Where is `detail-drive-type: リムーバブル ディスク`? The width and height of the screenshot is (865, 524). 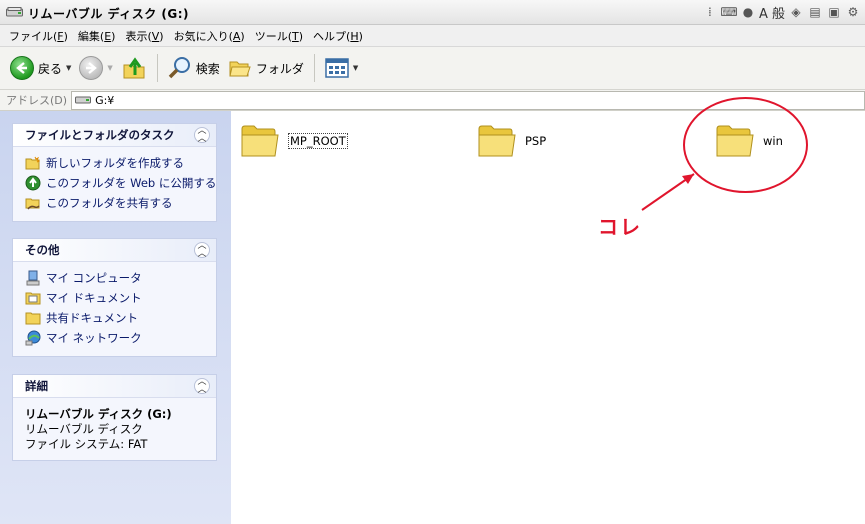
detail-drive-type: リムーバブル ディスク is located at coordinates (84, 429).